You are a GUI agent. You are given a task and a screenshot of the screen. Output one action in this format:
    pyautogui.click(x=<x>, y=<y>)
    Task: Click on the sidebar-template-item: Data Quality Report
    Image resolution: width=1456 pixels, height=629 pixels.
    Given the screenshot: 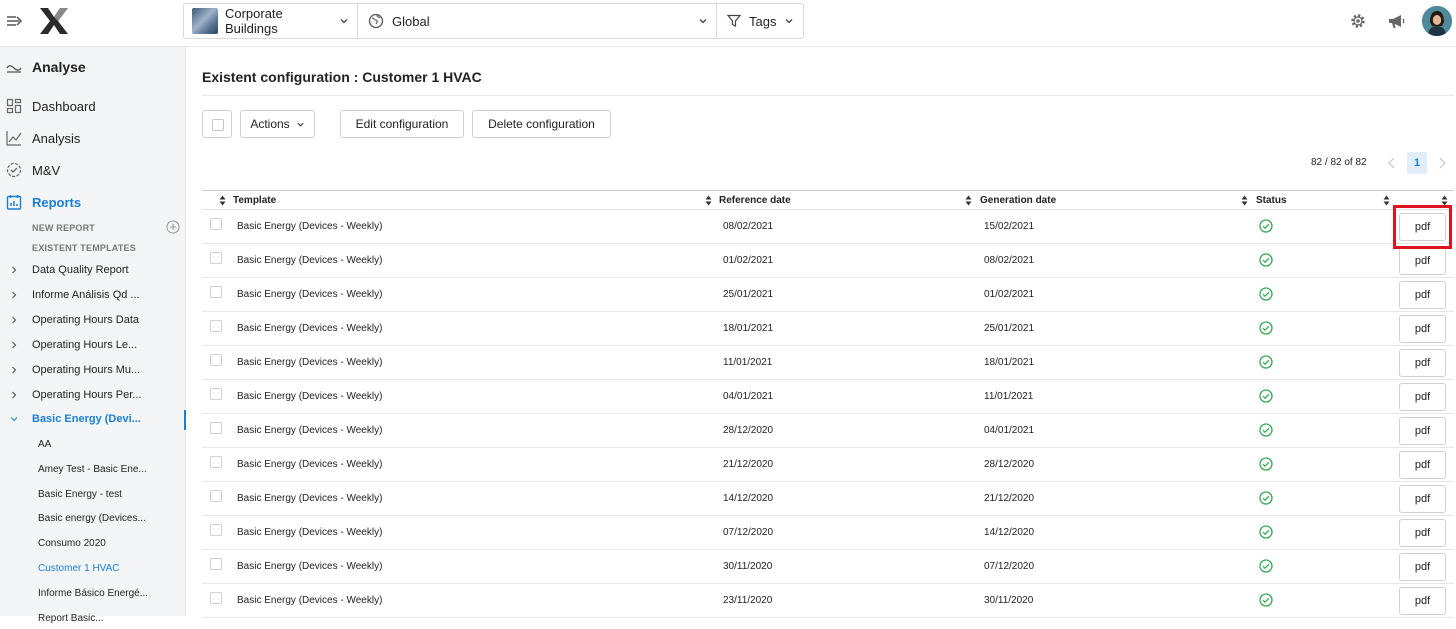 What is the action you would take?
    pyautogui.click(x=93, y=271)
    